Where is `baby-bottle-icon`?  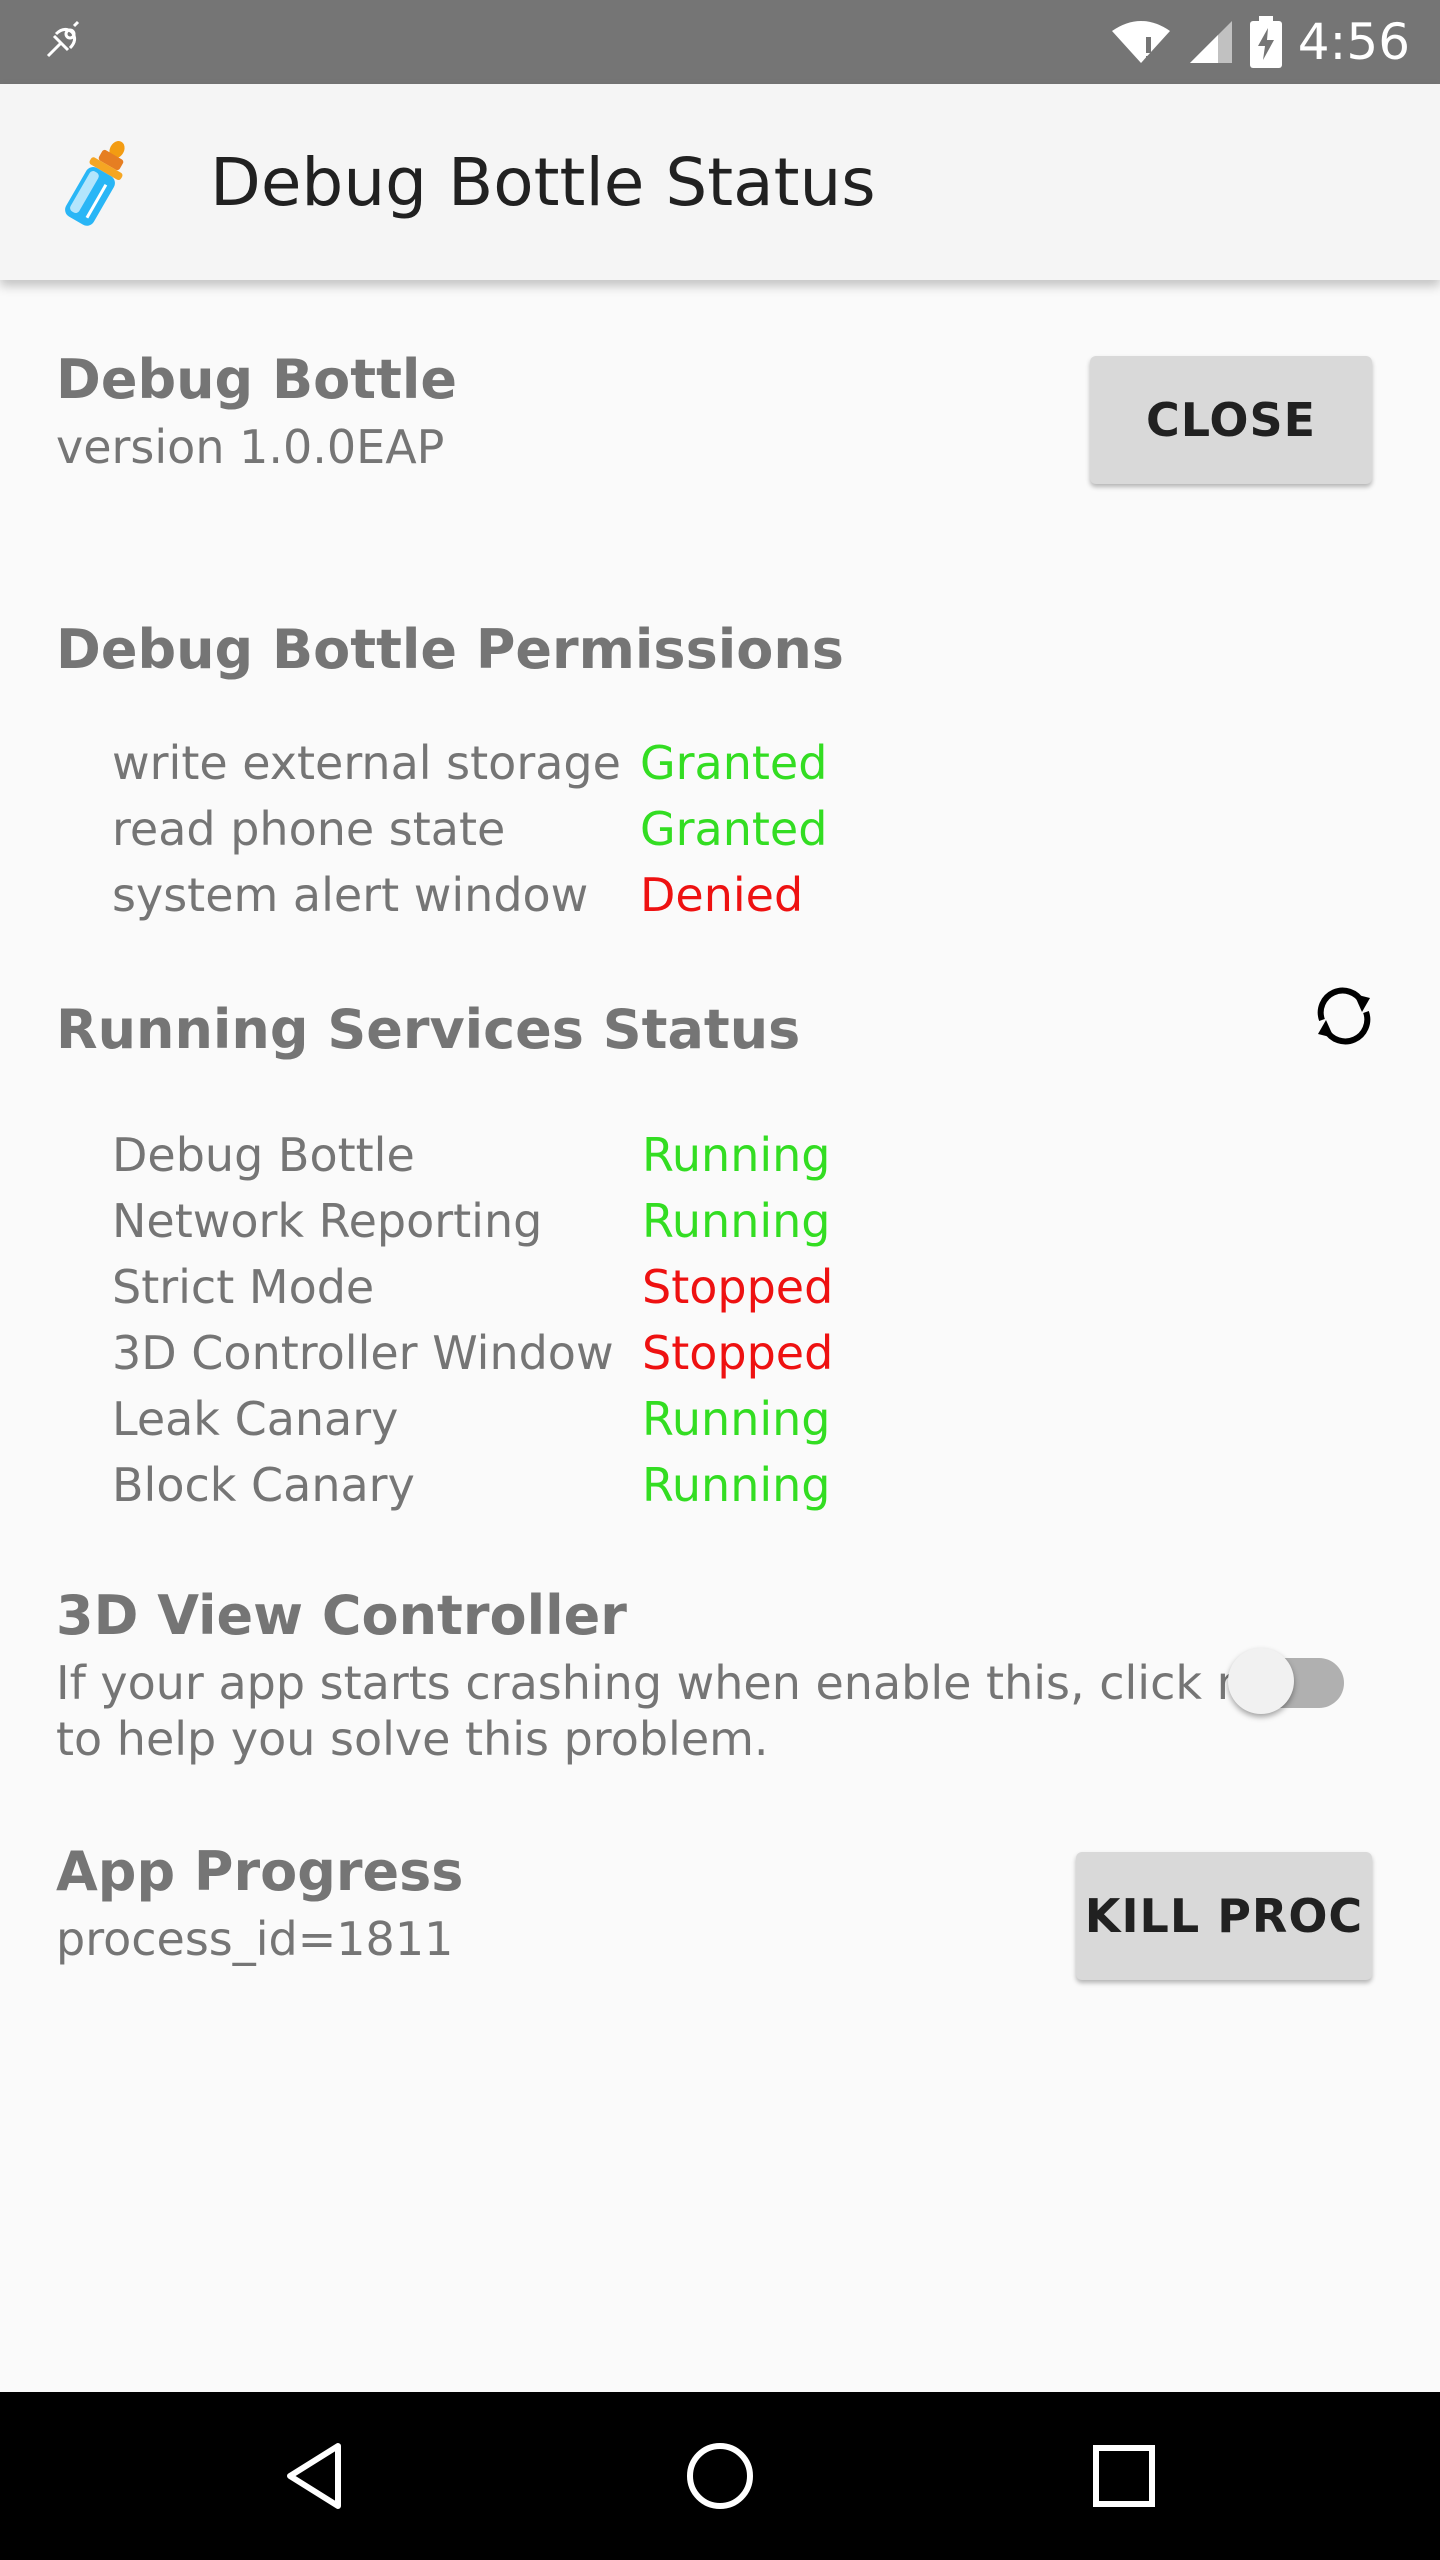
baby-bottle-icon is located at coordinates (95, 183).